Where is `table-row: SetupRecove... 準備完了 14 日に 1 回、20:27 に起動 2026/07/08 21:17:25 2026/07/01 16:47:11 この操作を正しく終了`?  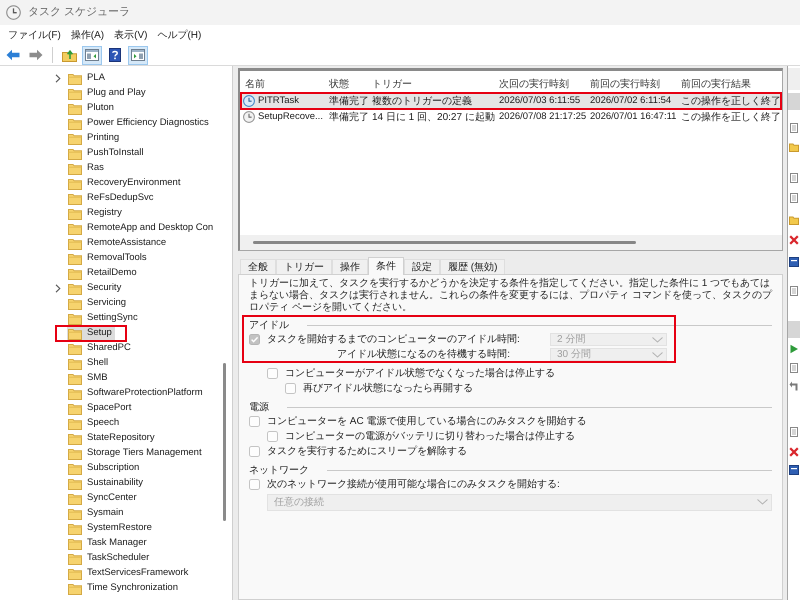
table-row: SetupRecove... 準備完了 14 日に 1 回、20:27 に起動 2026/07/08 21:17:25 2026/07/01 16:47:11 この操作を正しく終了 is located at coordinates (511, 117).